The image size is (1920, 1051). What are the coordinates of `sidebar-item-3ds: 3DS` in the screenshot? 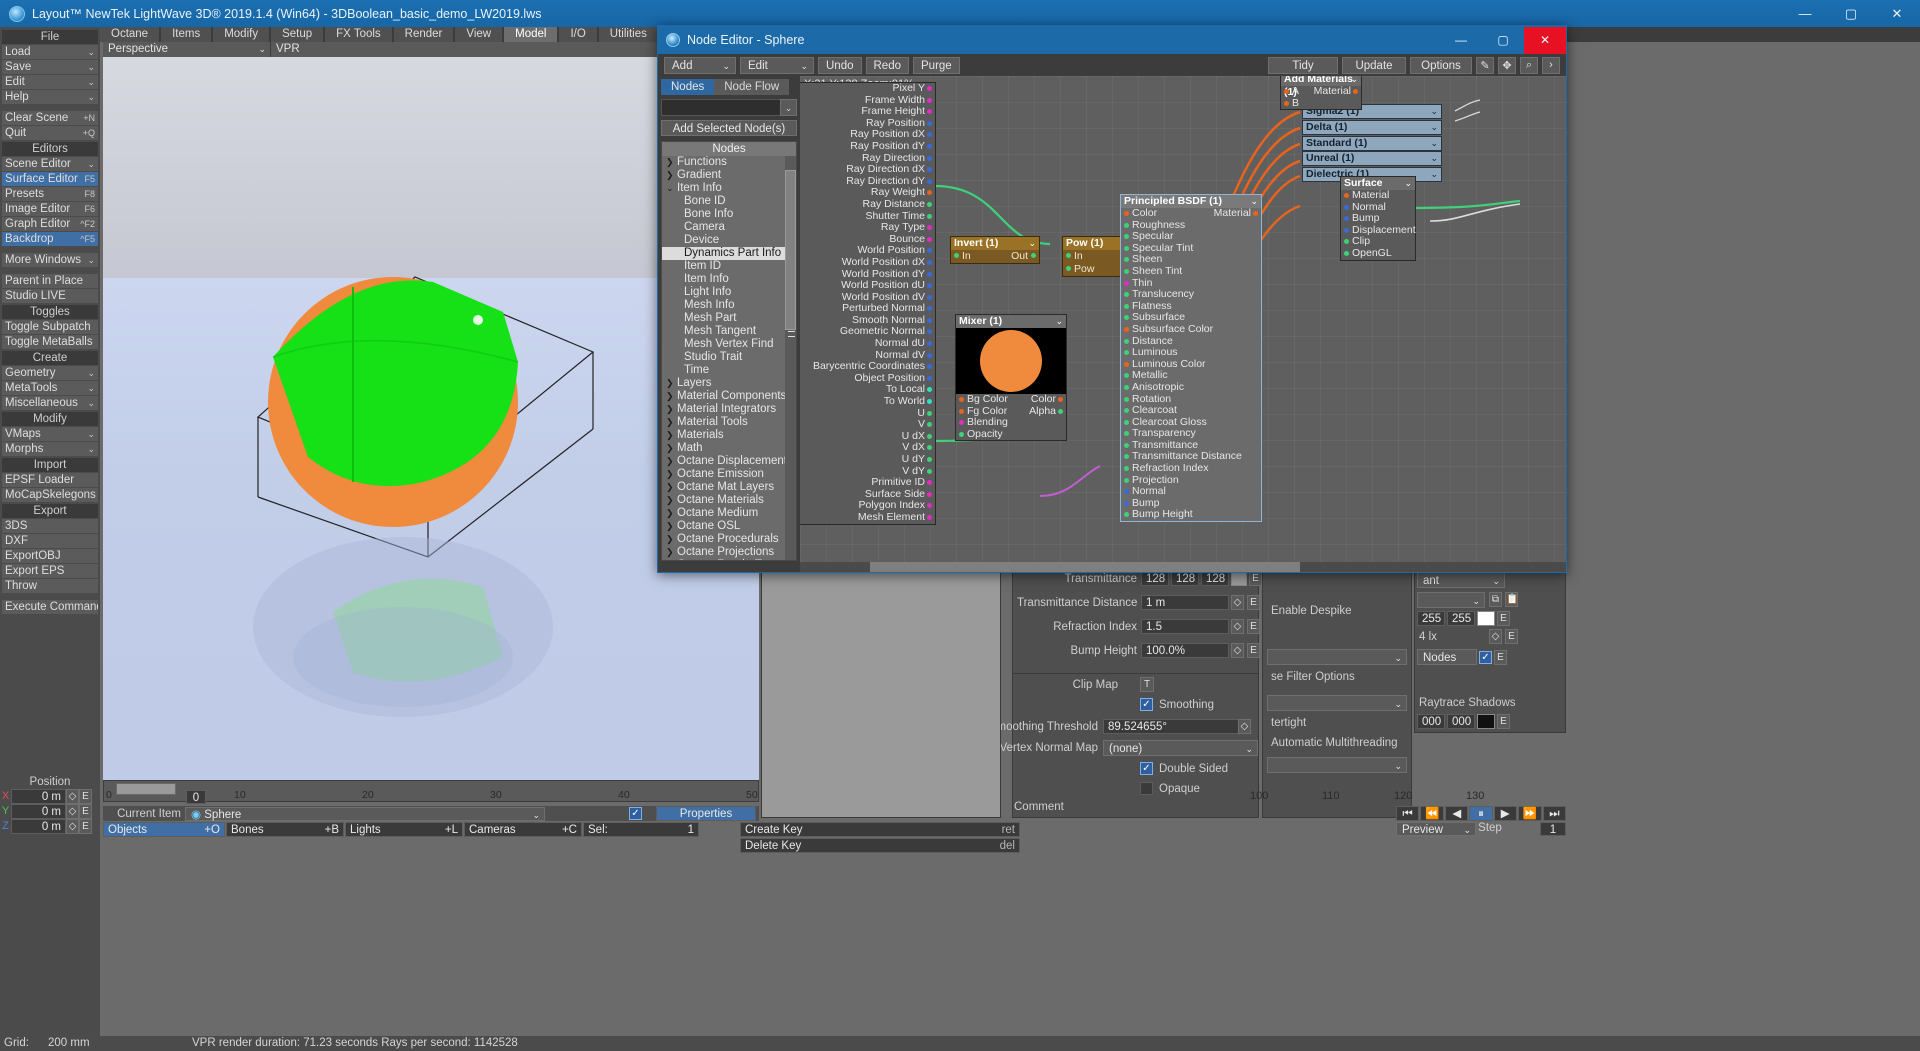 It's located at (50, 526).